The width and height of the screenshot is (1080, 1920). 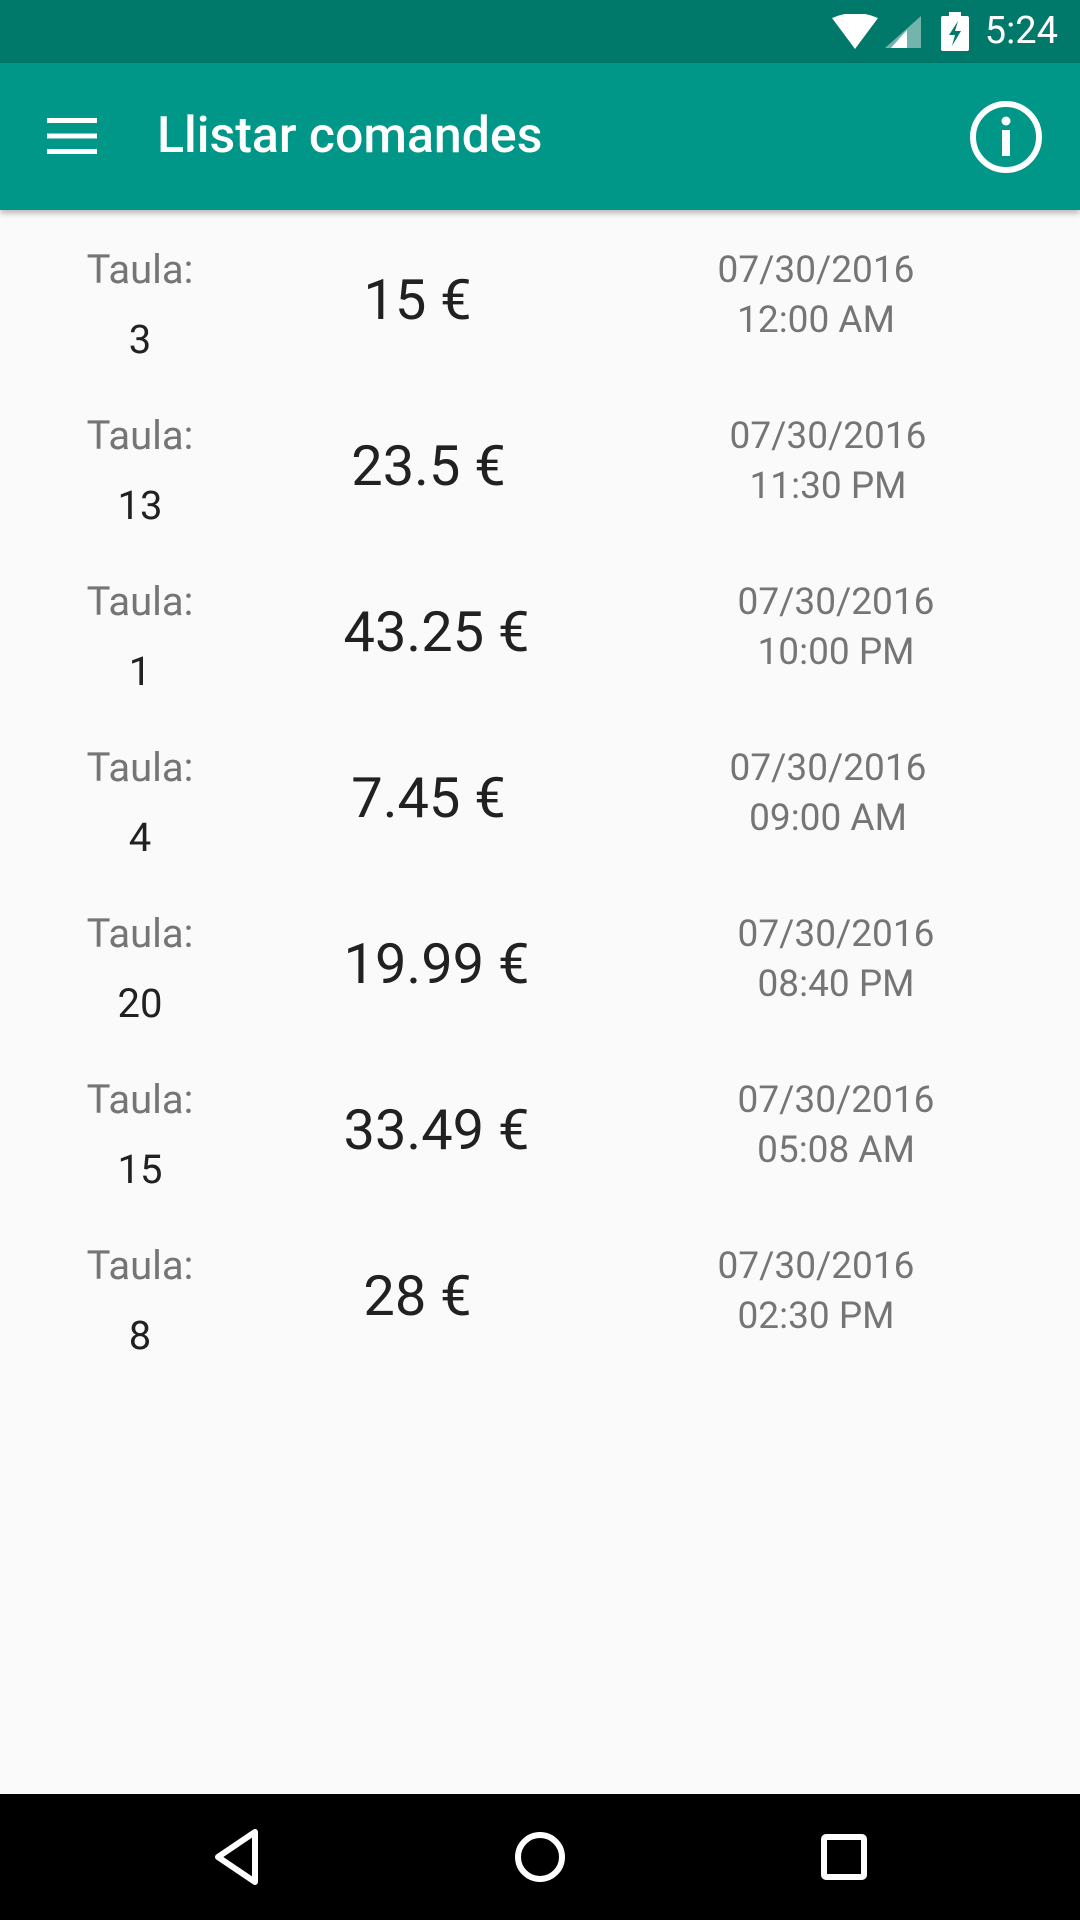 What do you see at coordinates (436, 964) in the screenshot?
I see `order-total: 19.99 €` at bounding box center [436, 964].